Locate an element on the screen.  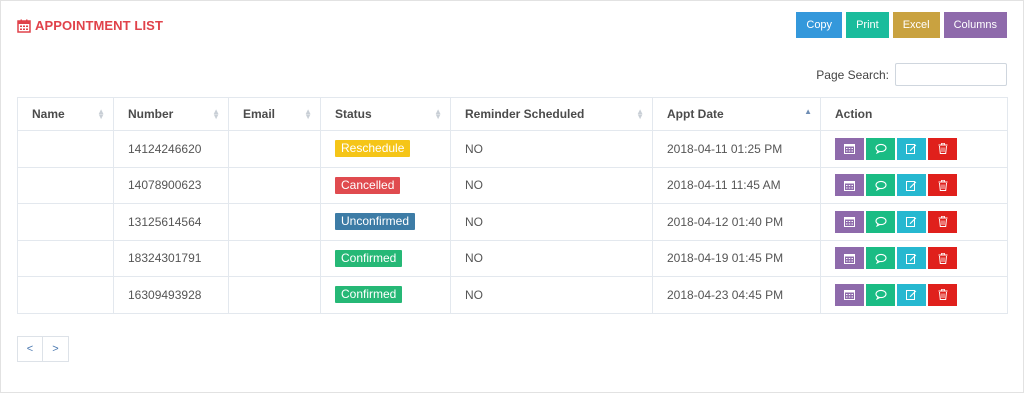
cell-number: 14124246620 is located at coordinates (171, 149).